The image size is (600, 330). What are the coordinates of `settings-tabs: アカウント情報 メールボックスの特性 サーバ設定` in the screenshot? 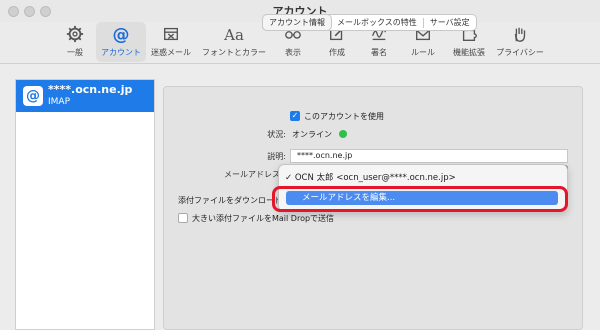 It's located at (369, 22).